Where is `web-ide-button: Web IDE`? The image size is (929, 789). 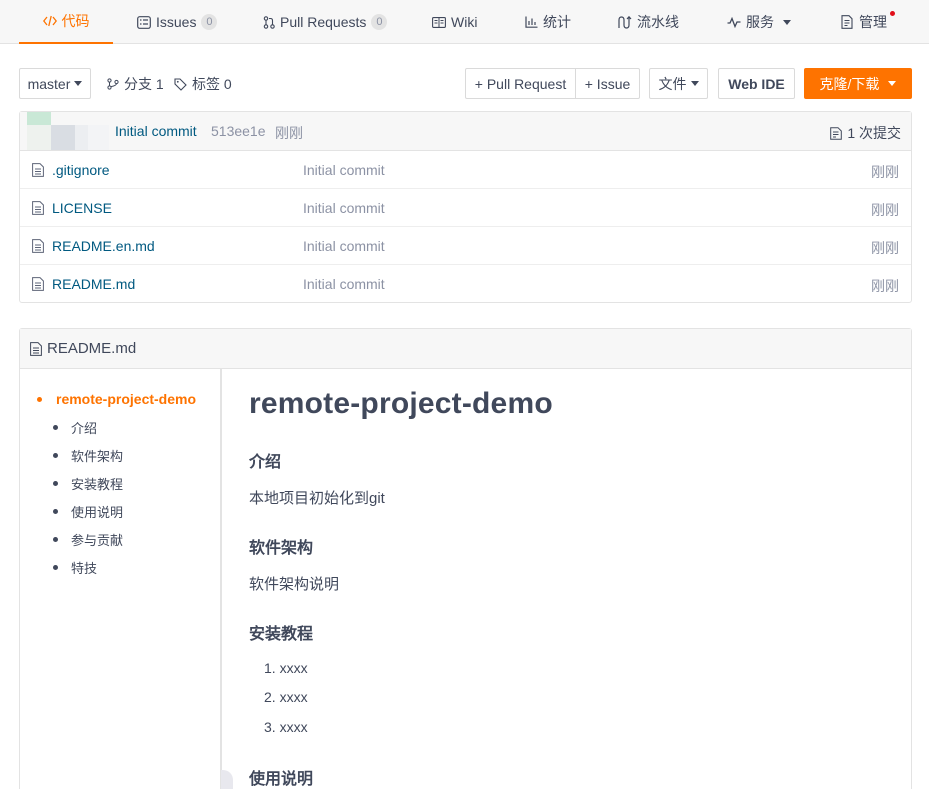 web-ide-button: Web IDE is located at coordinates (756, 83).